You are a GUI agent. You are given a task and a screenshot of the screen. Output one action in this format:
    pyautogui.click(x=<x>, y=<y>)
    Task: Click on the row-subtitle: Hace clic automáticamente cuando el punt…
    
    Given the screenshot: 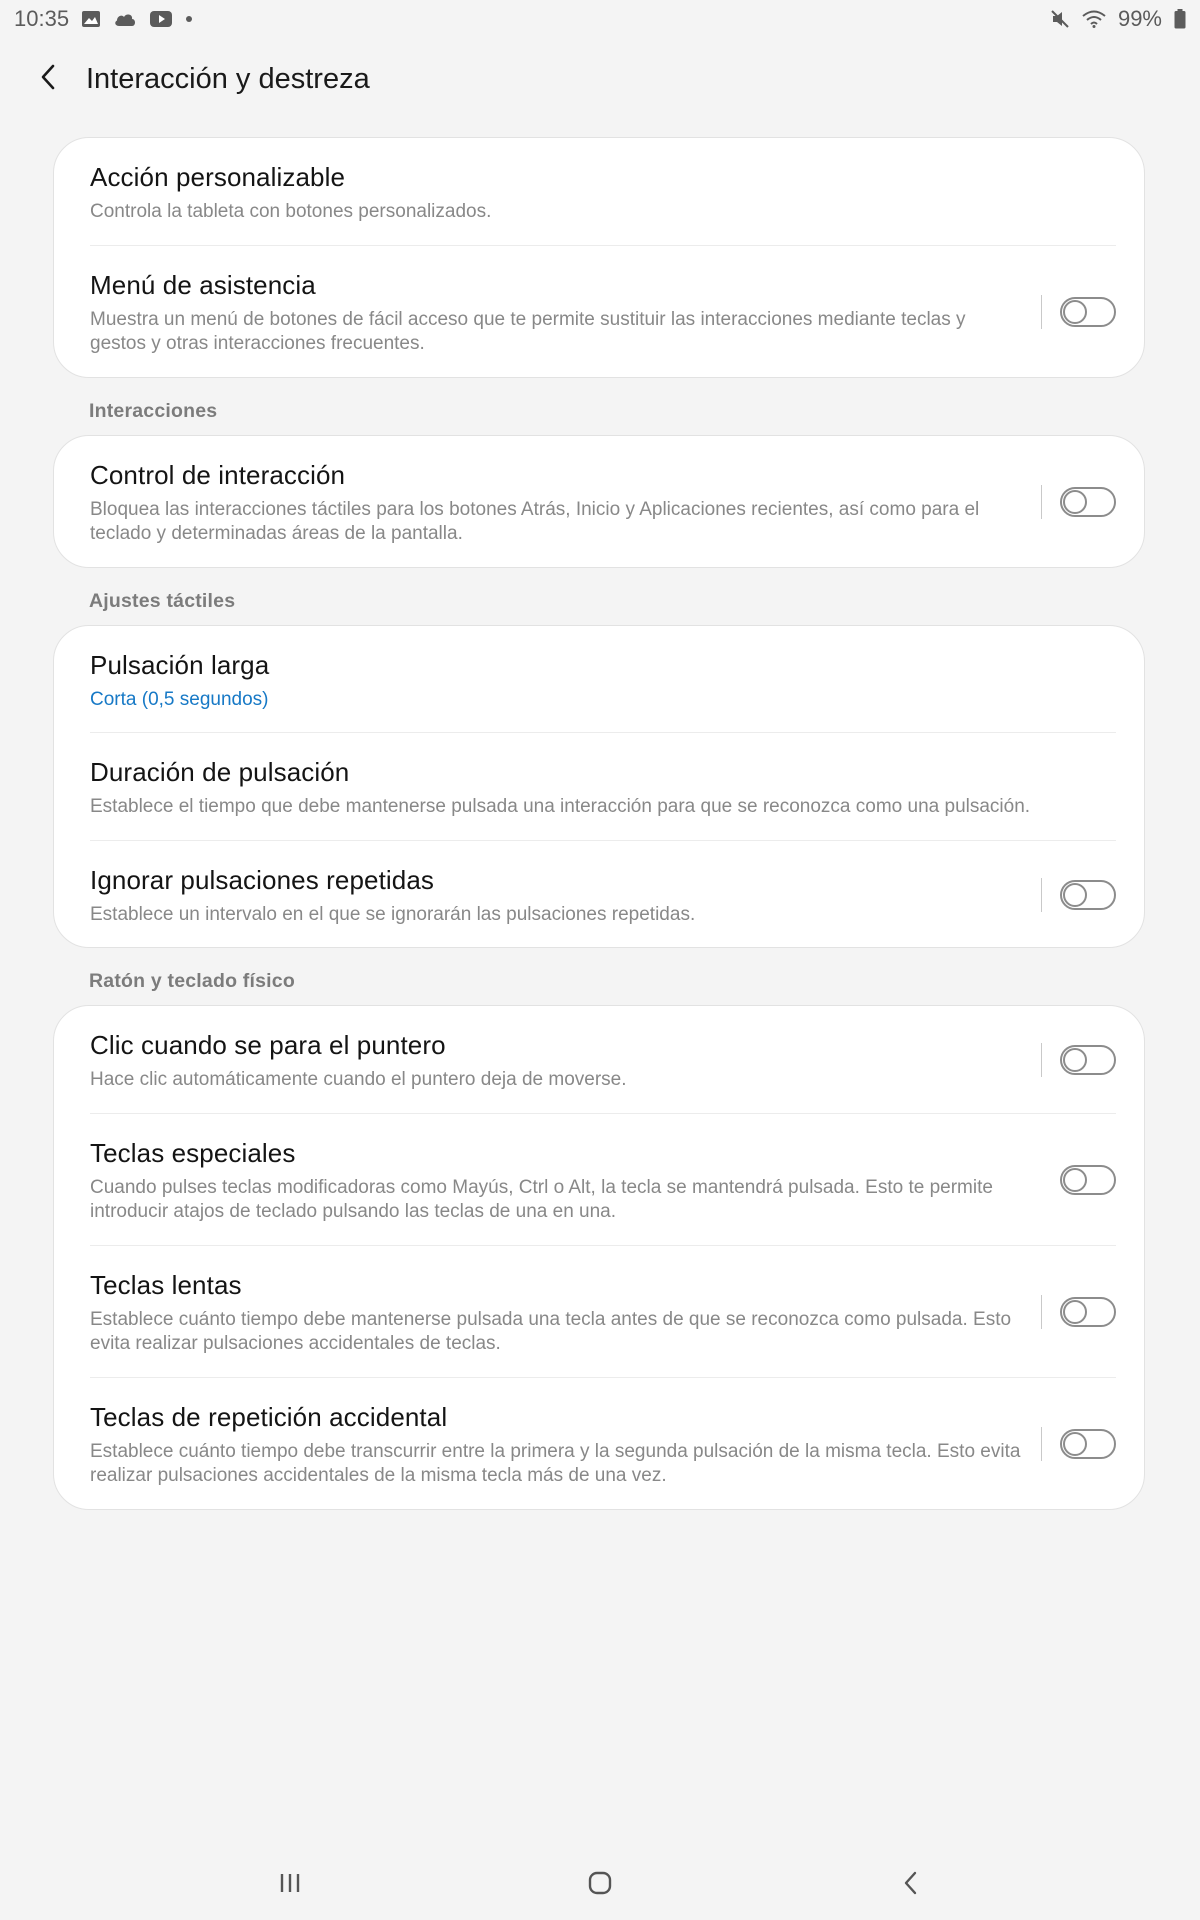 What is the action you would take?
    pyautogui.click(x=358, y=1079)
    